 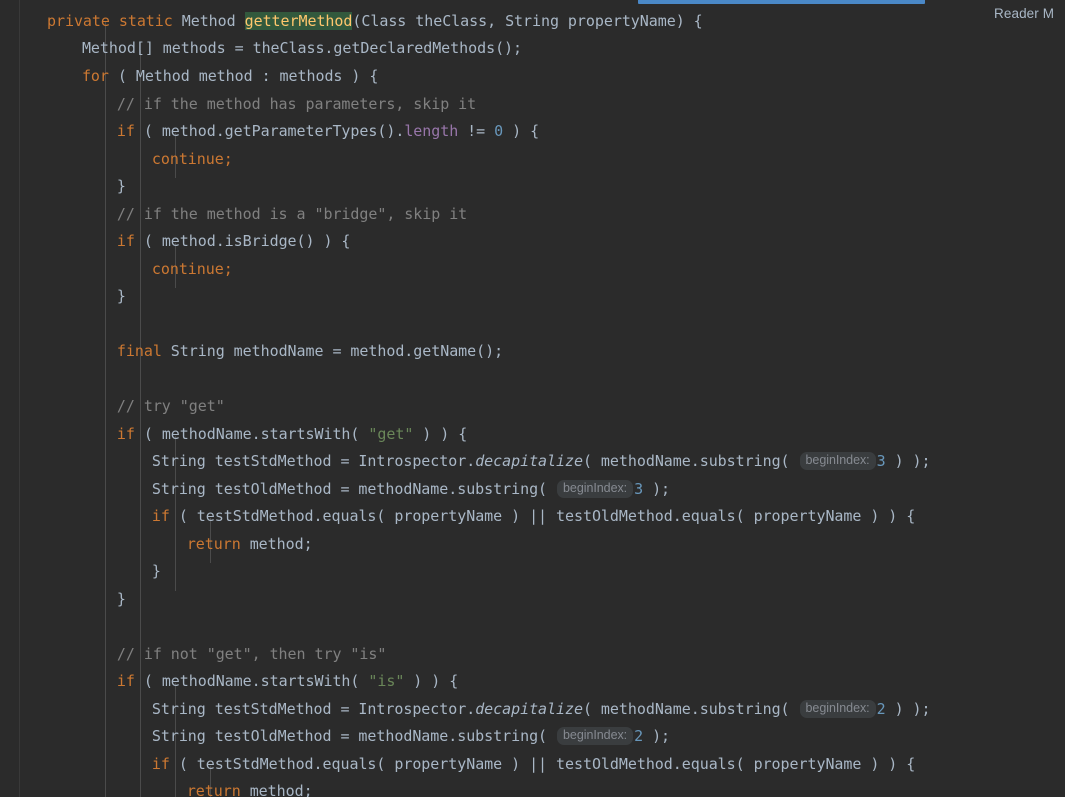 What do you see at coordinates (78, 21) in the screenshot?
I see `code-token-keyword: private` at bounding box center [78, 21].